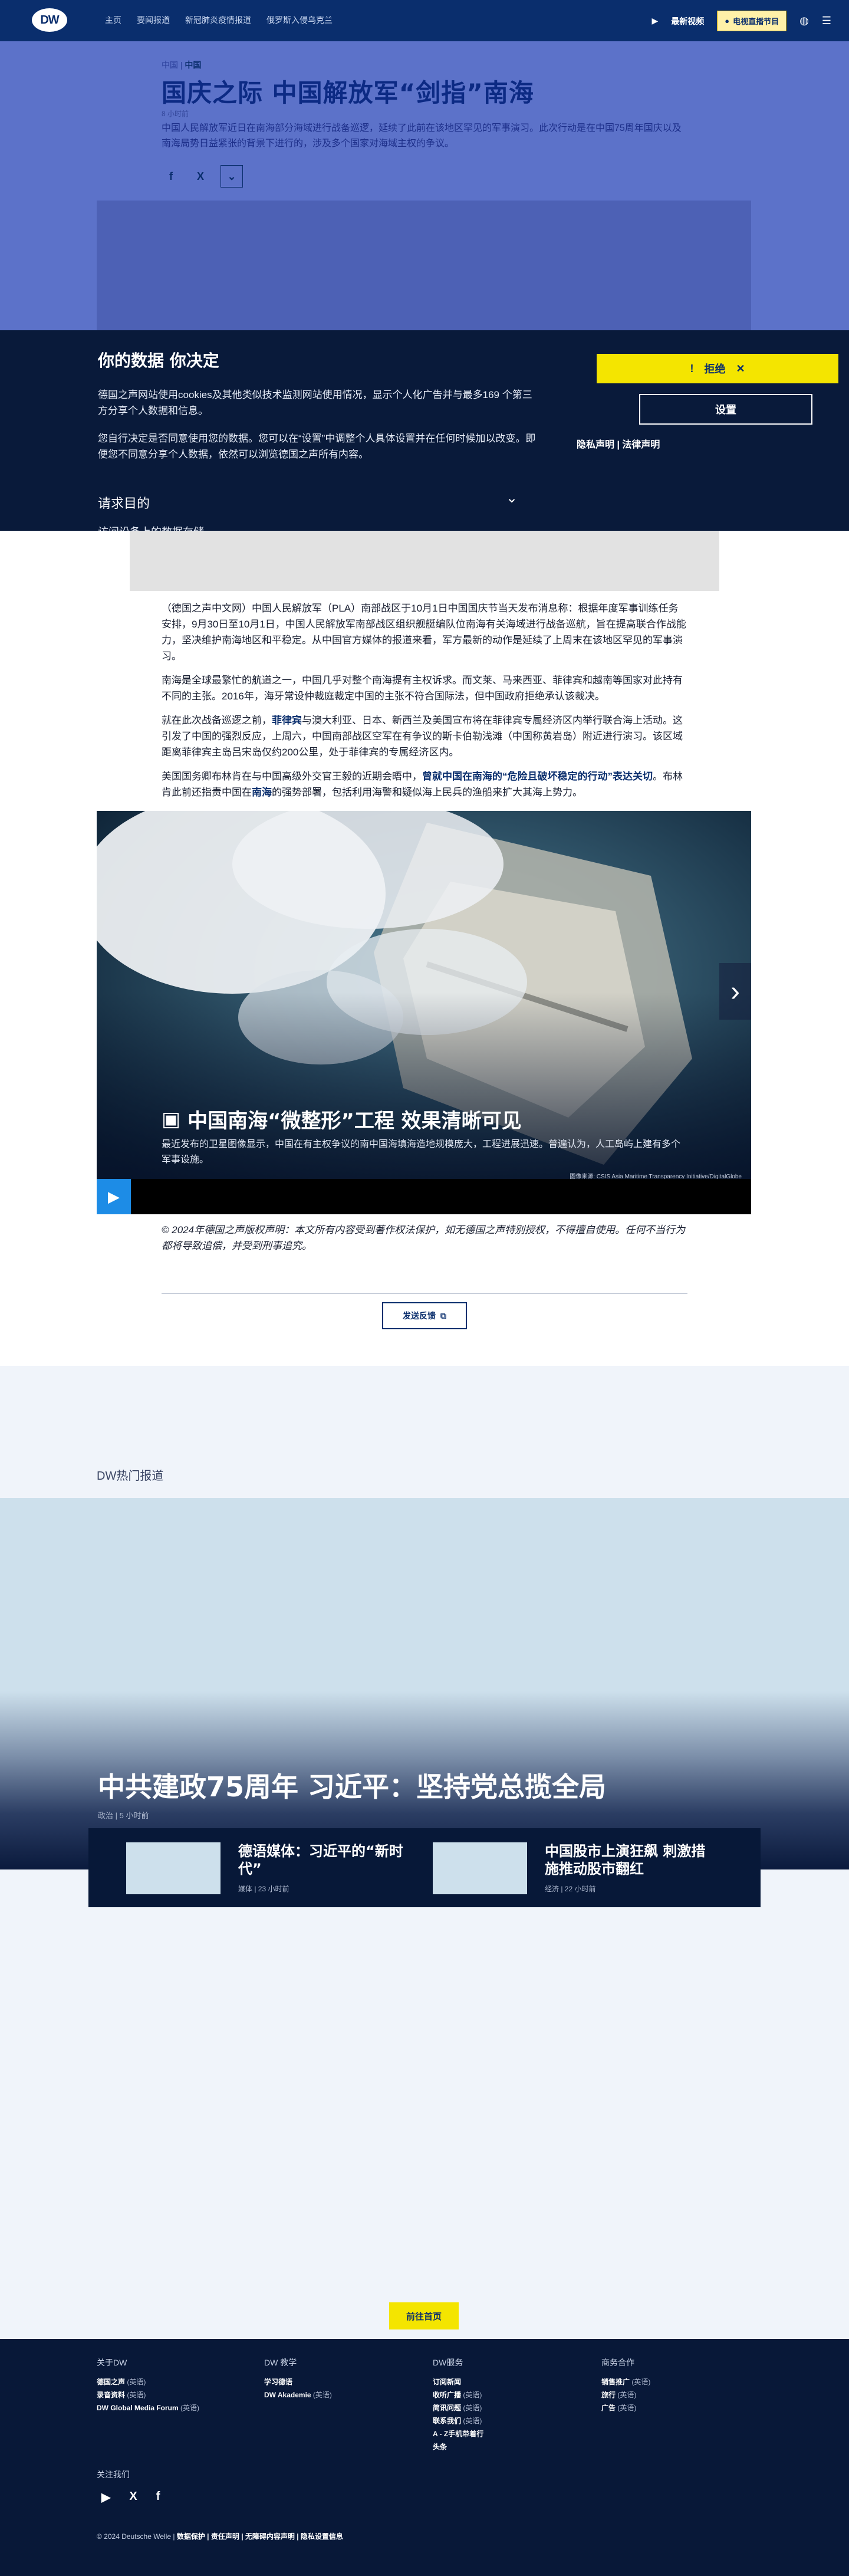 This screenshot has width=849, height=2576. What do you see at coordinates (617, 2362) in the screenshot?
I see `footer-col-title: 商务合作` at bounding box center [617, 2362].